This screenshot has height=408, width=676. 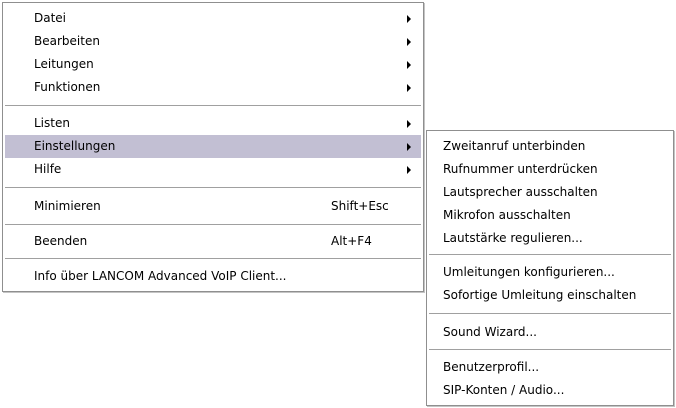 I want to click on menu-item-listen: Listen, so click(x=213, y=123).